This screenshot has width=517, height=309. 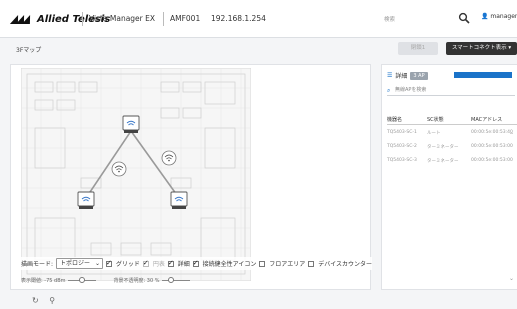 What do you see at coordinates (511, 278) in the screenshot?
I see `scroll-down-icon: ⌄` at bounding box center [511, 278].